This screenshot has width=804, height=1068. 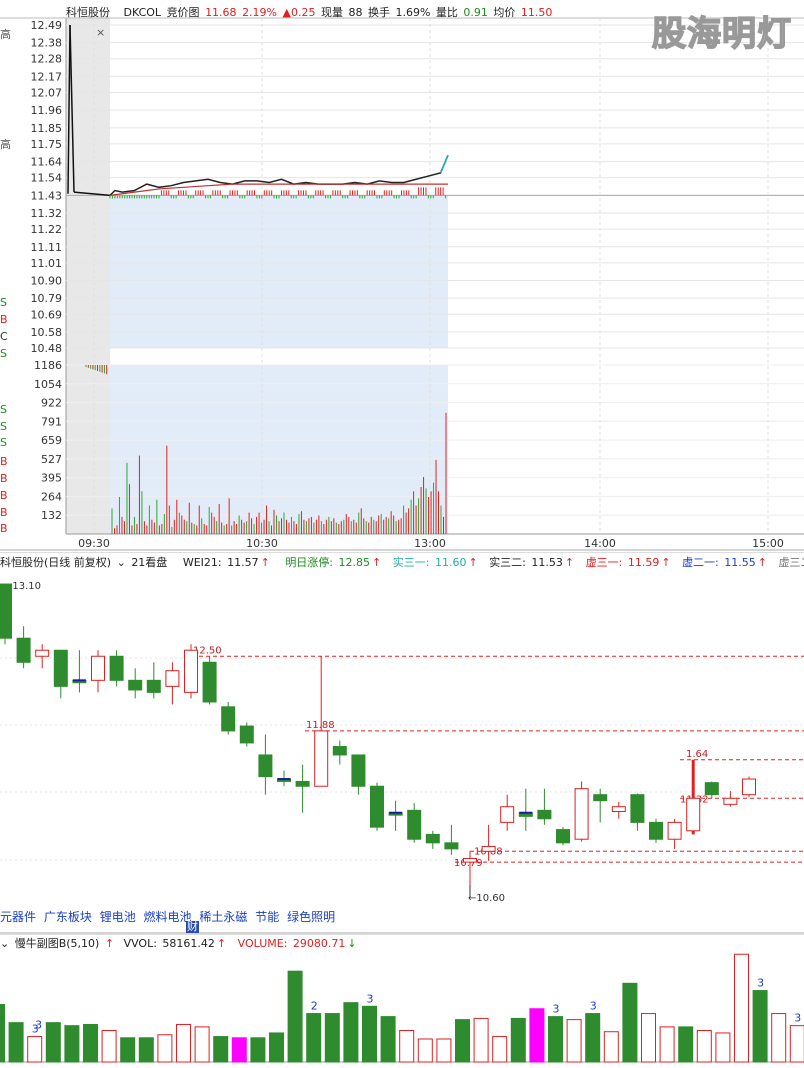 What do you see at coordinates (88, 12) in the screenshot?
I see `stock-name: 科恒股份` at bounding box center [88, 12].